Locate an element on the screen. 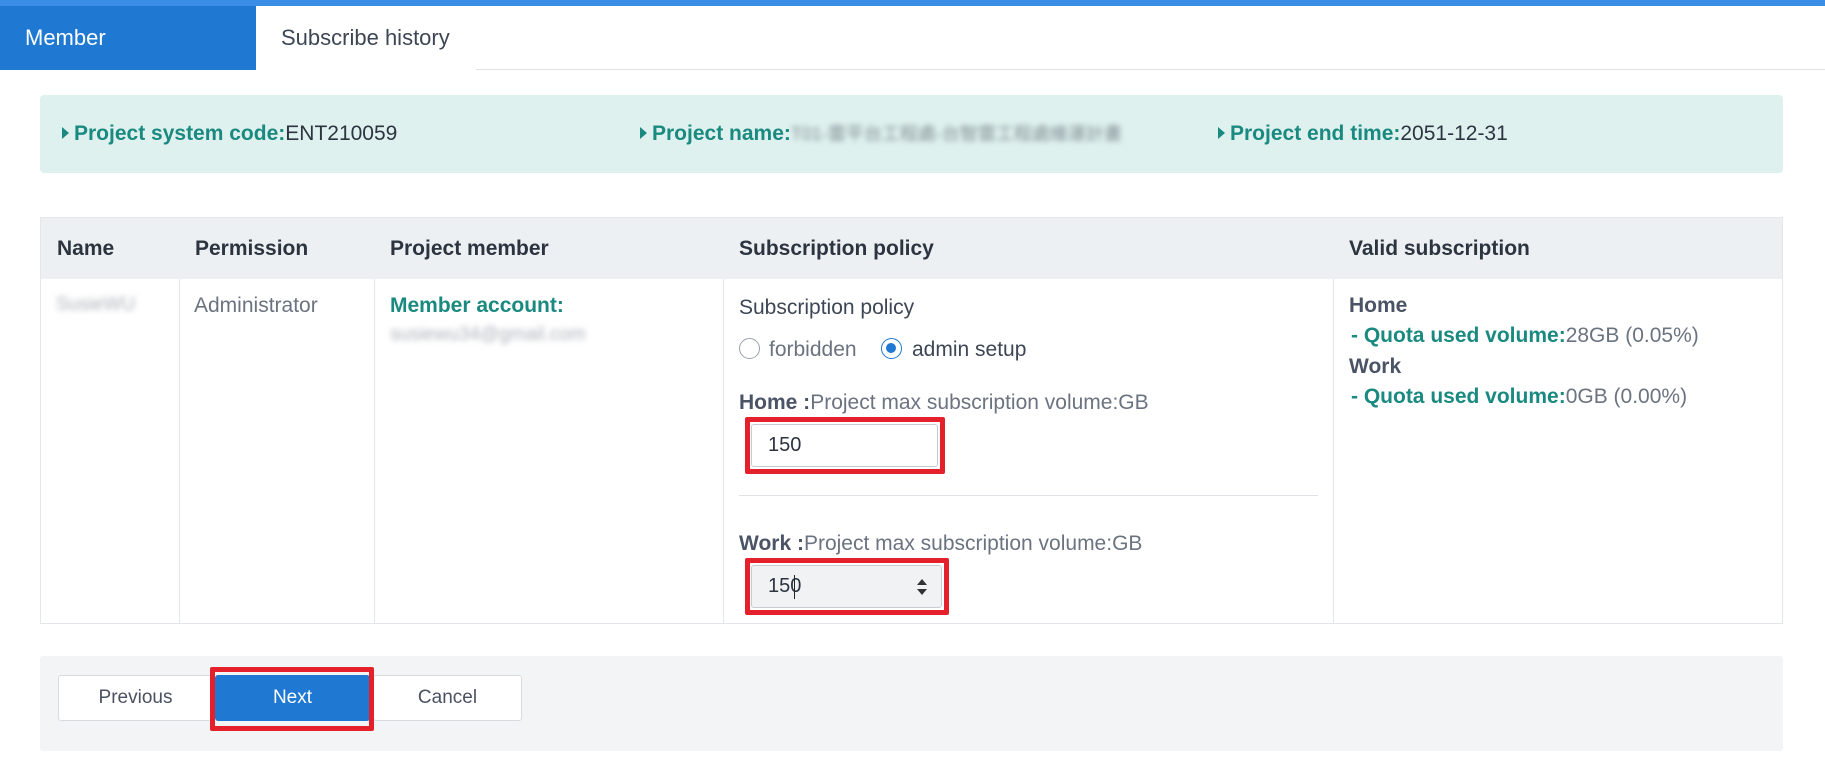 This screenshot has width=1825, height=763. header-subscription-policy: Subscription policy is located at coordinates (836, 248).